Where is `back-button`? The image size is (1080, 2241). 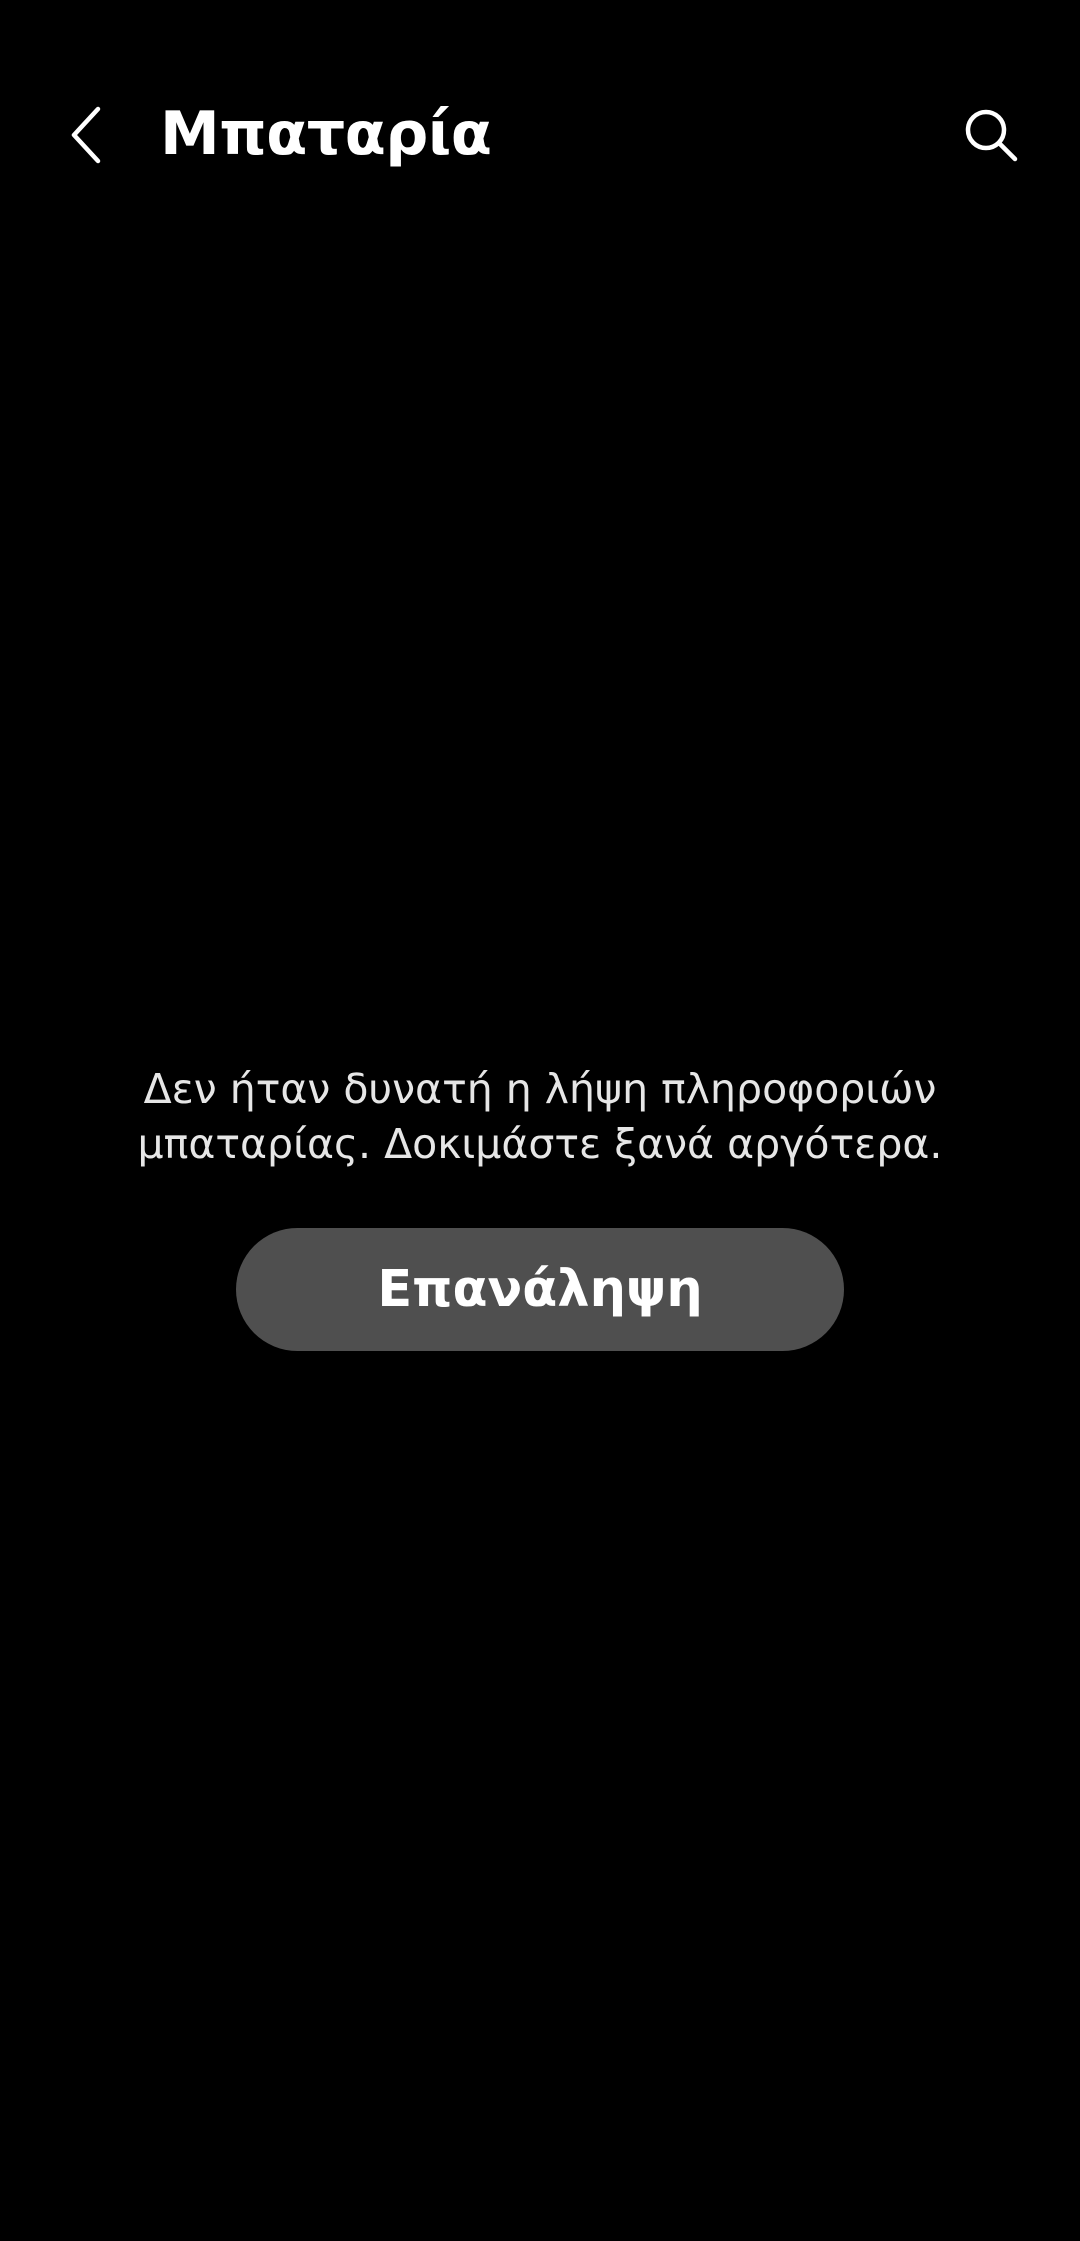 back-button is located at coordinates (88, 135).